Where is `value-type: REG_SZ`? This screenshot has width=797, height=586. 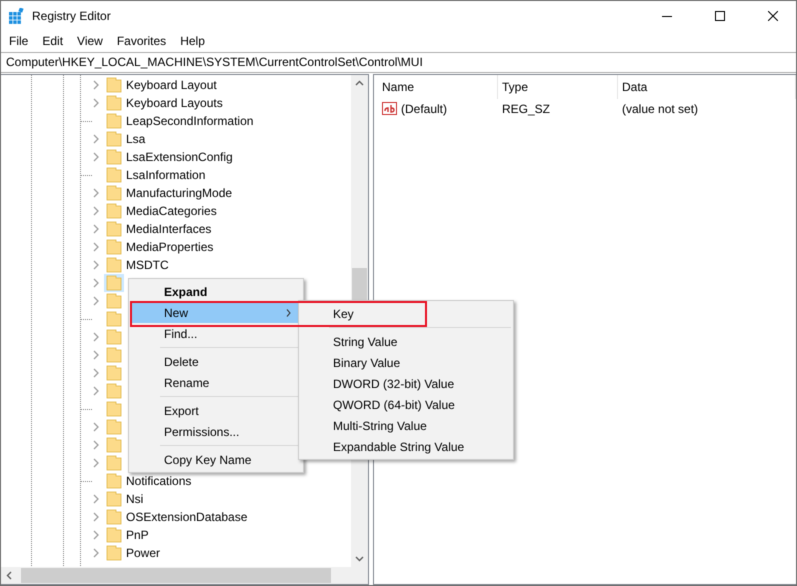 value-type: REG_SZ is located at coordinates (526, 109).